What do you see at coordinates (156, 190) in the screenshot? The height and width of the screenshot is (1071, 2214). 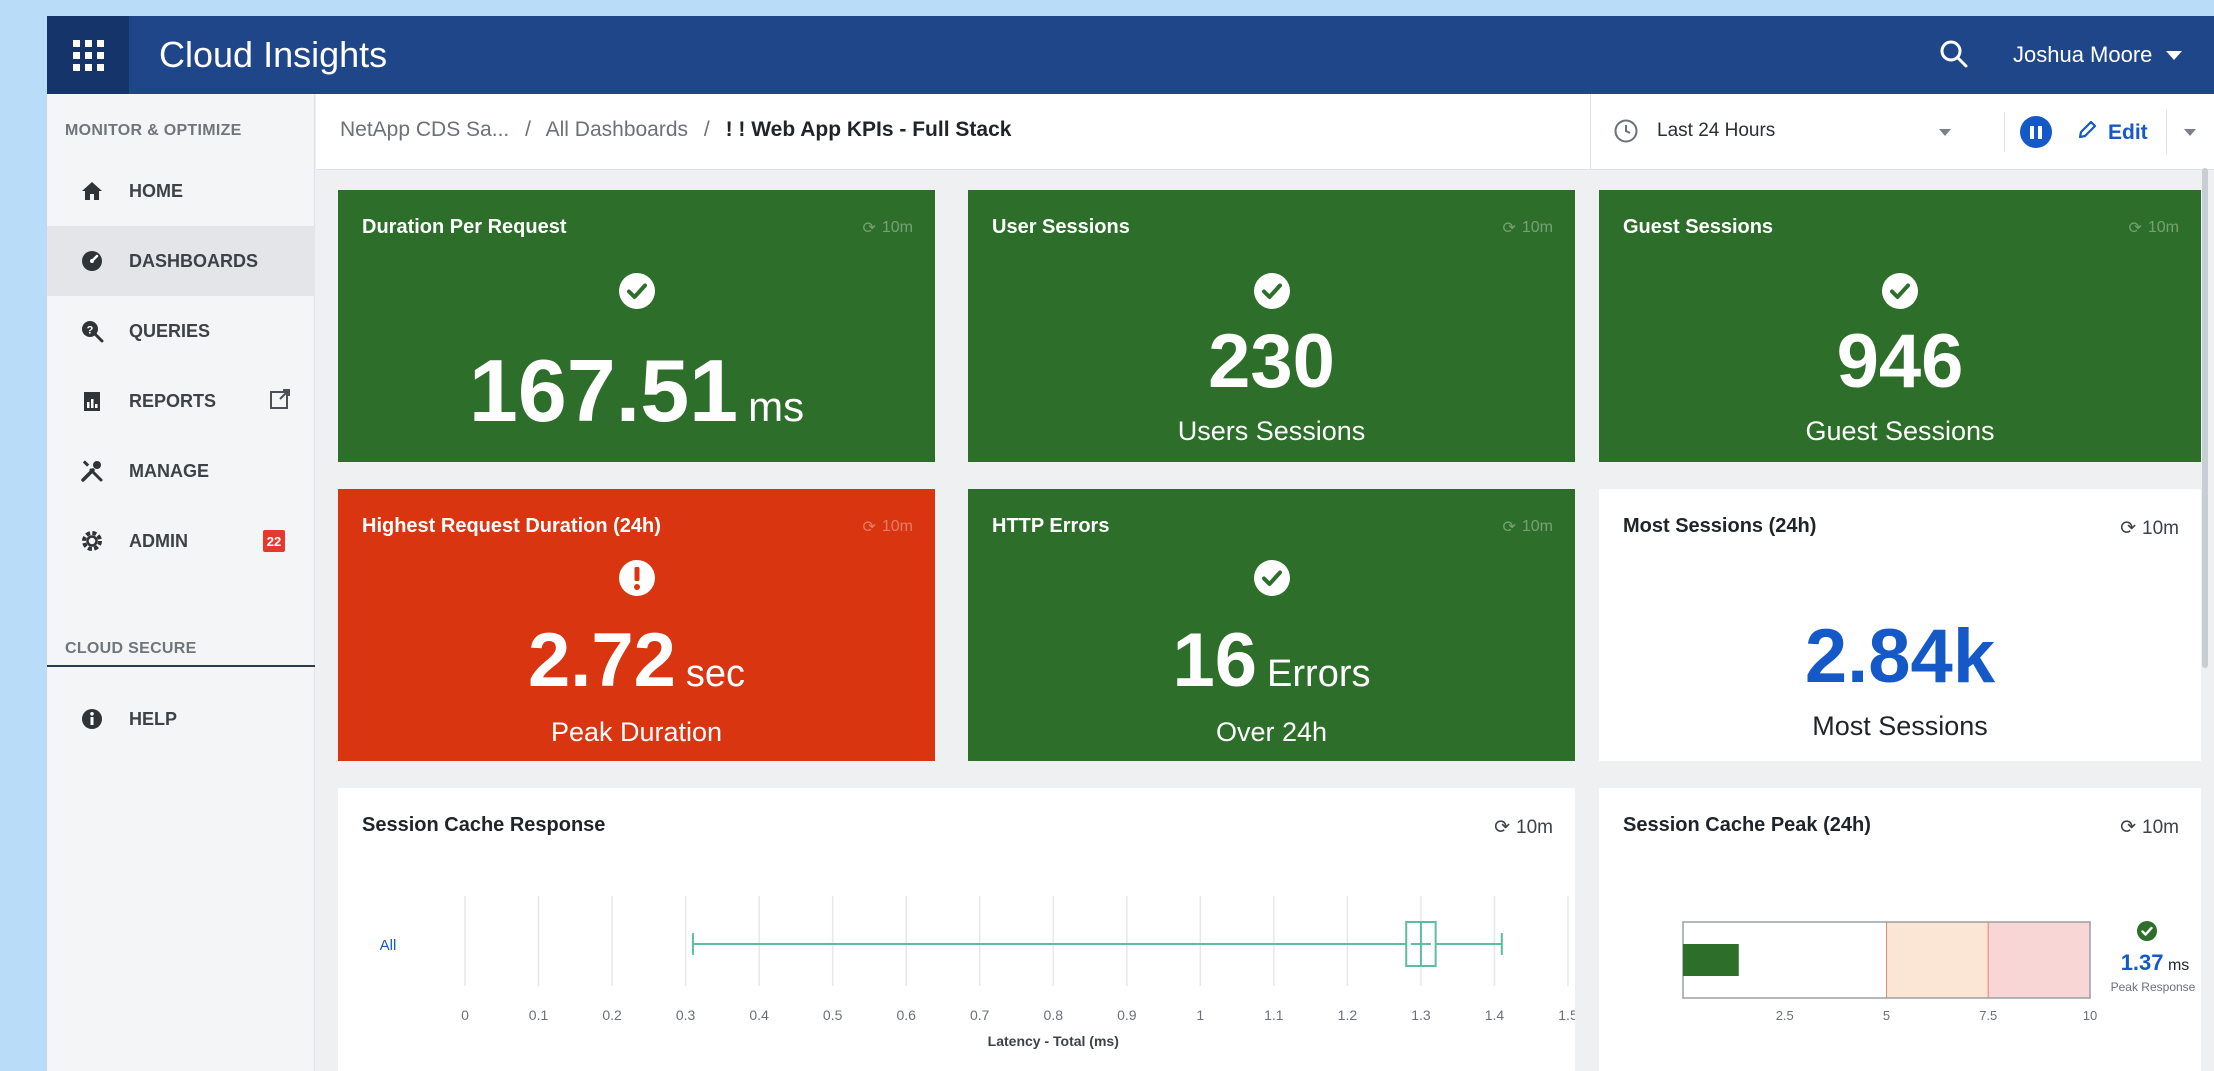 I see `sidebar-item-label: HOME` at bounding box center [156, 190].